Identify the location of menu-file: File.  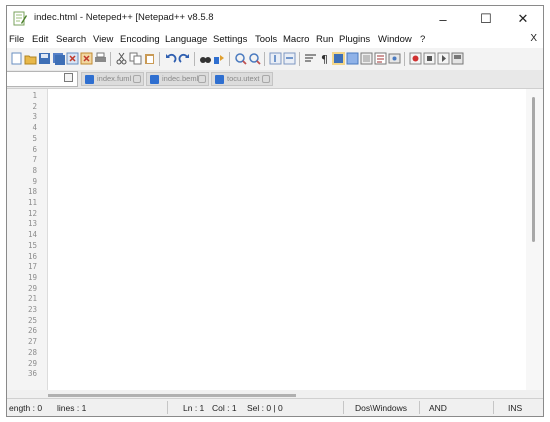
(16, 39).